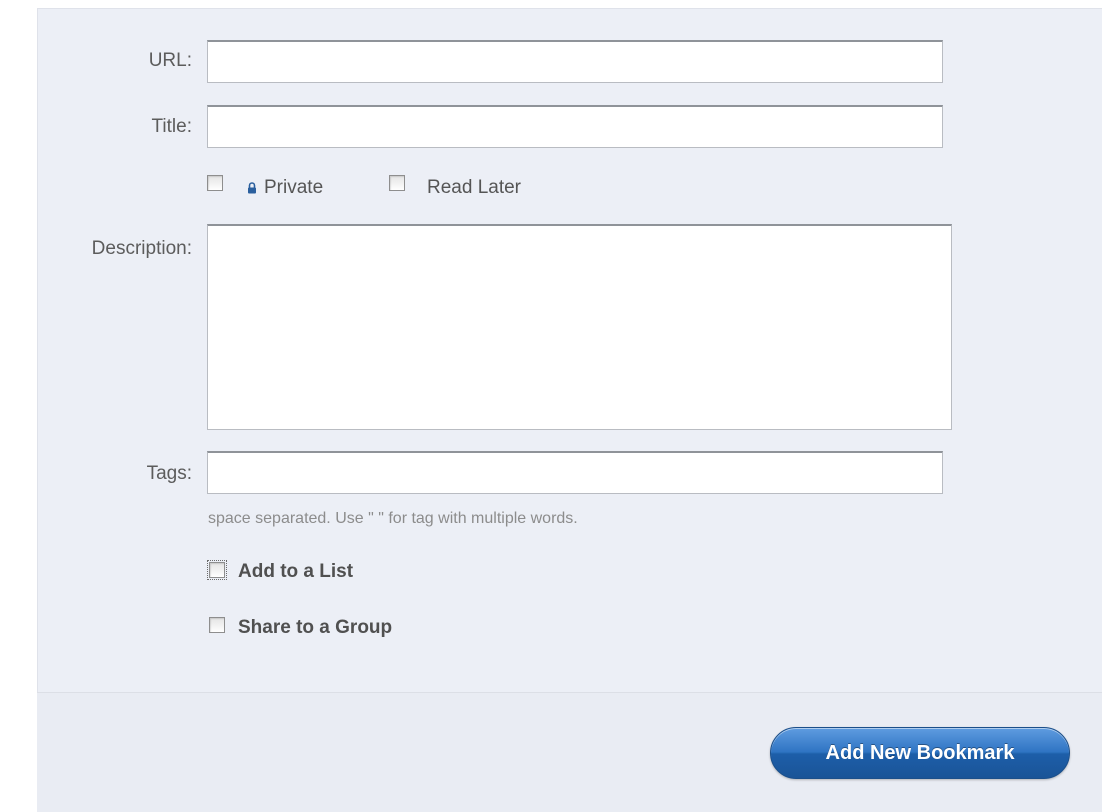  Describe the element at coordinates (295, 572) in the screenshot. I see `add-to-list-label: Add to a List` at that location.